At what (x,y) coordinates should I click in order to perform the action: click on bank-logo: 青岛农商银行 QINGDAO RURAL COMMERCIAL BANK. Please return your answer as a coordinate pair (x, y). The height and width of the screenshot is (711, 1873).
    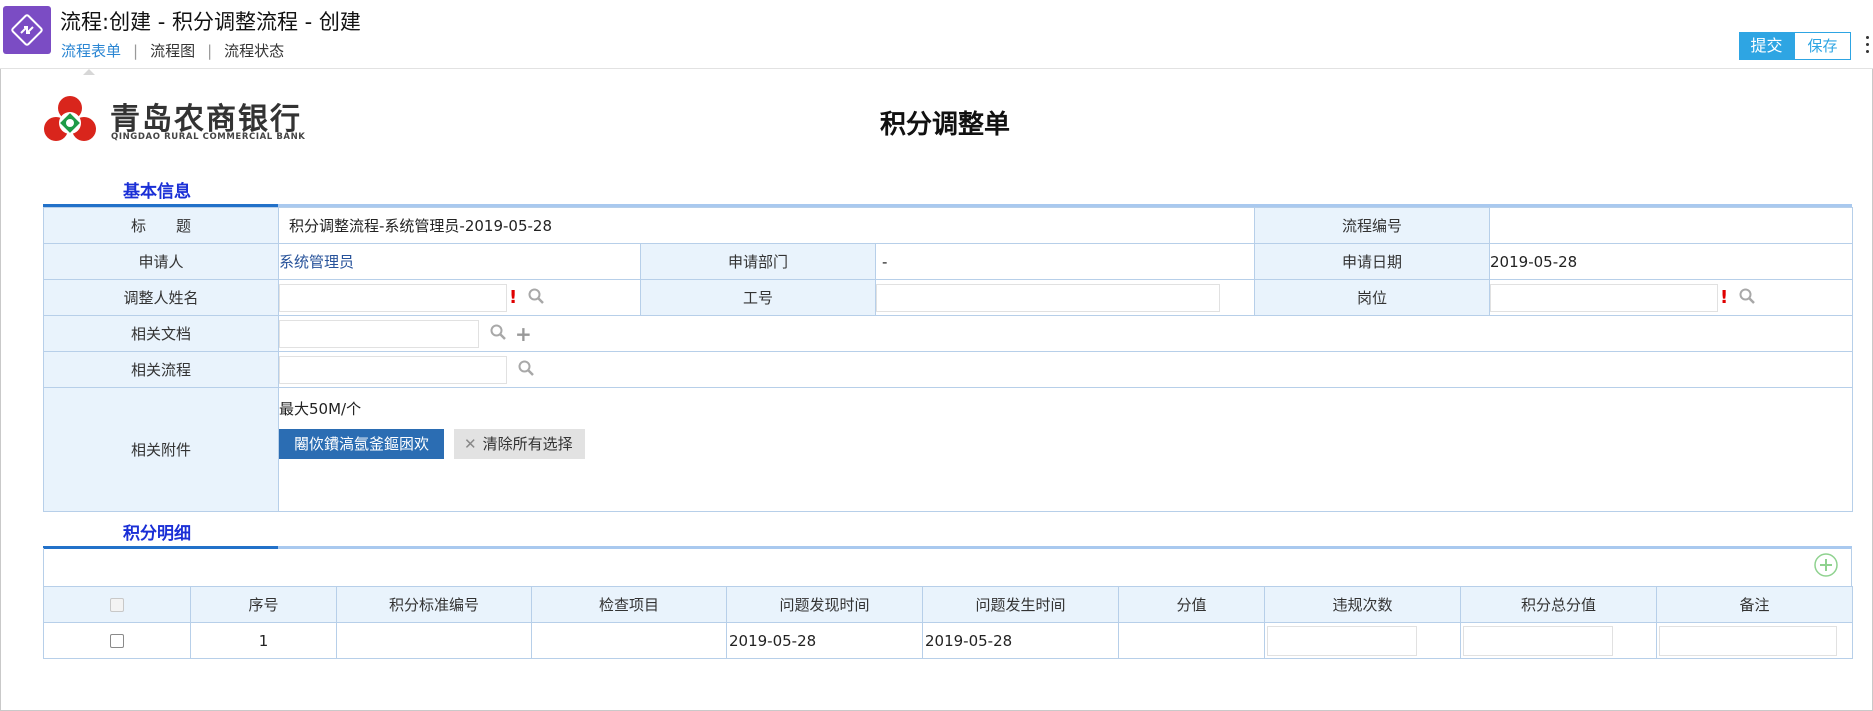
    Looking at the image, I should click on (182, 122).